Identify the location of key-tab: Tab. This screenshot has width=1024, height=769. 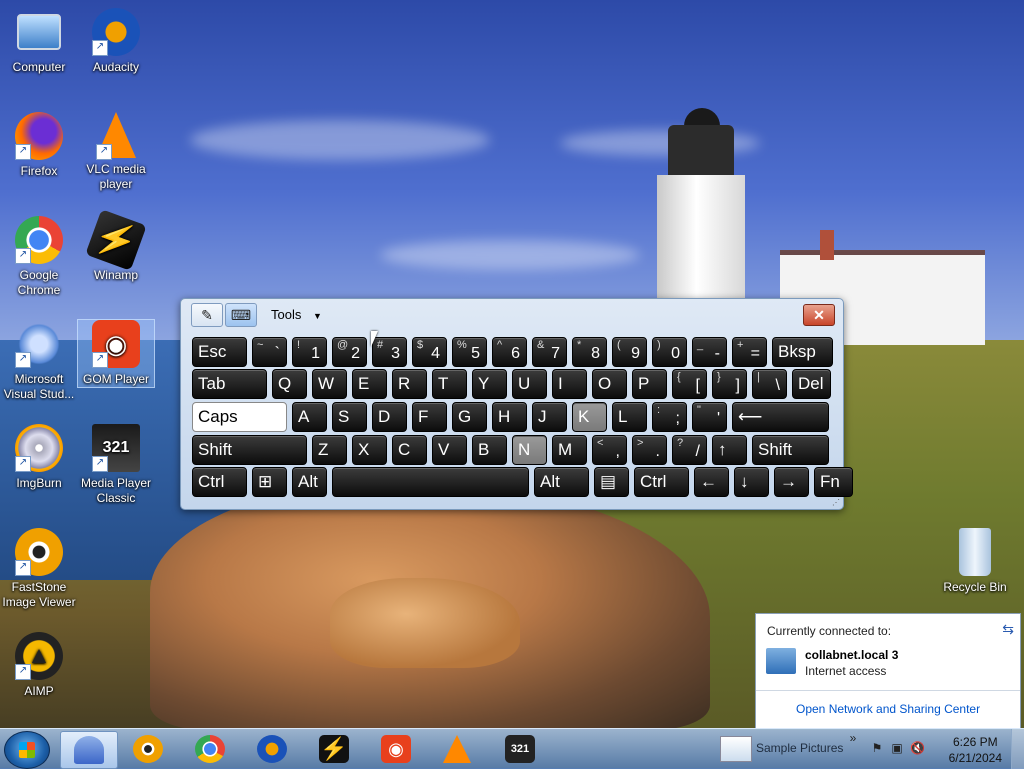
(229, 384).